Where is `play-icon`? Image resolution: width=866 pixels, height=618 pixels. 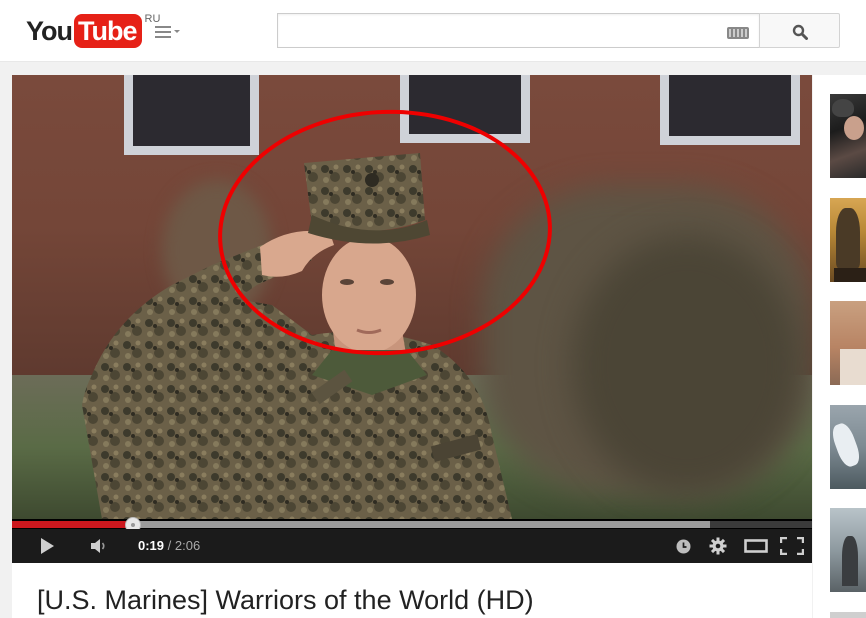
play-icon is located at coordinates (47, 546).